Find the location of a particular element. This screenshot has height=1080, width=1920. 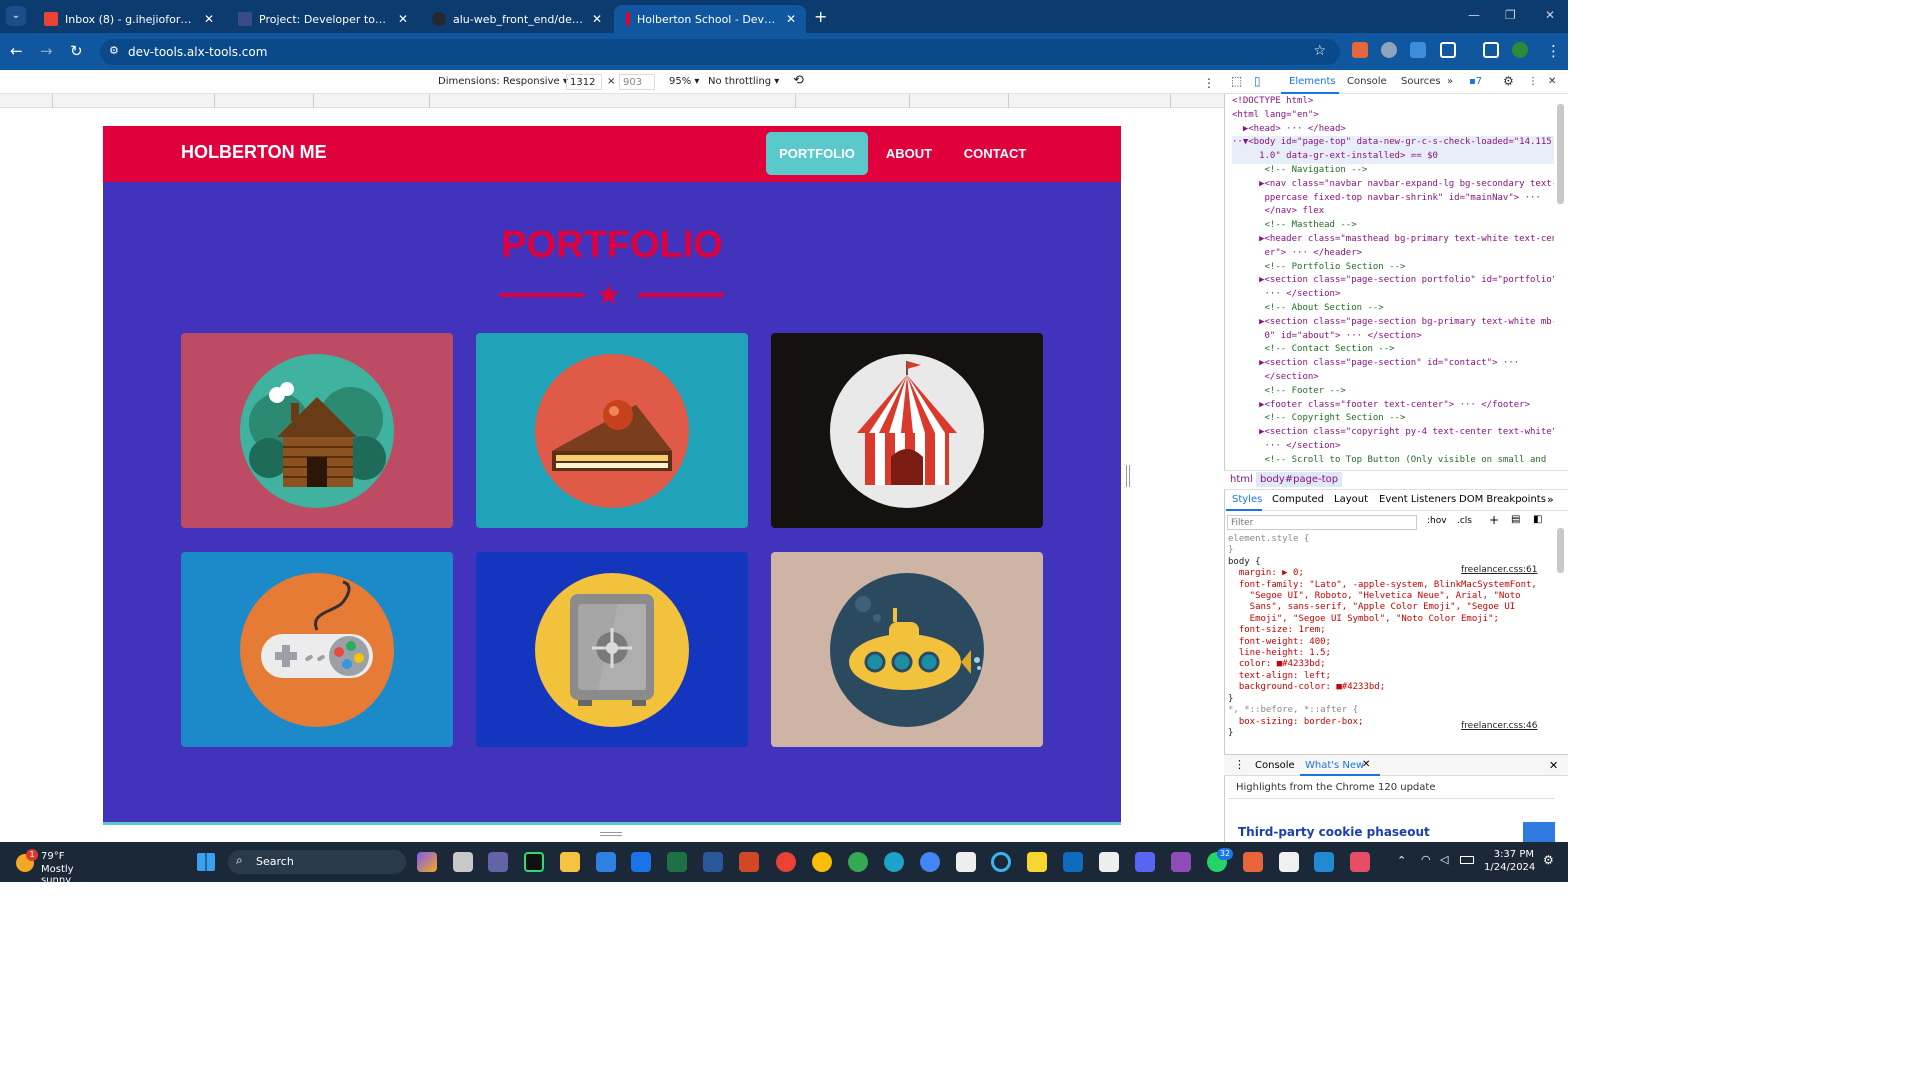

dom-node-line: <!DOCTYPE html> is located at coordinates (1393, 102).